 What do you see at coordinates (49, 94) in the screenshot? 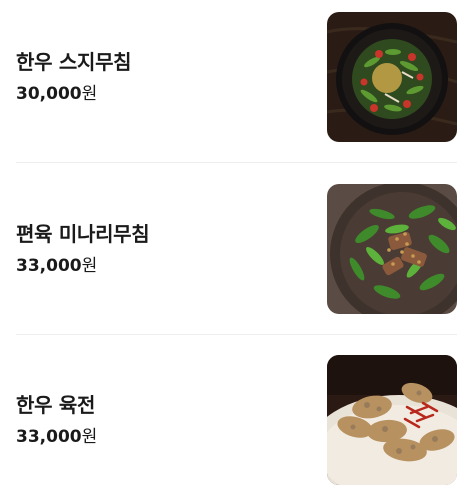
I see `price-amount: 30,000` at bounding box center [49, 94].